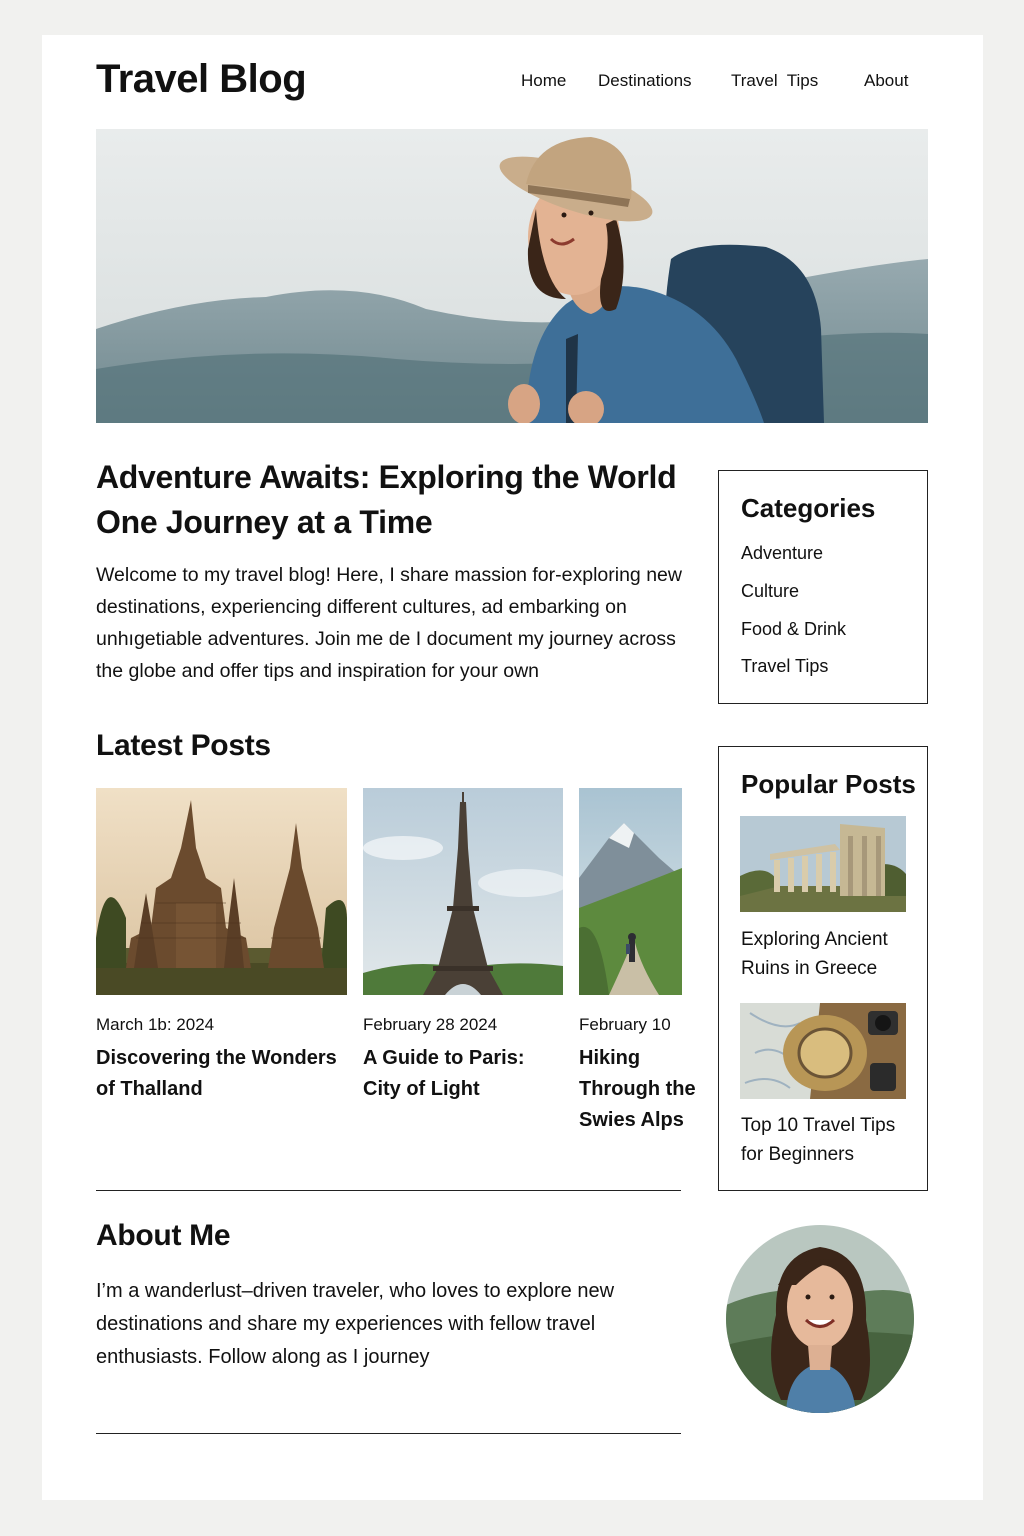  I want to click on author-avatar, so click(820, 1319).